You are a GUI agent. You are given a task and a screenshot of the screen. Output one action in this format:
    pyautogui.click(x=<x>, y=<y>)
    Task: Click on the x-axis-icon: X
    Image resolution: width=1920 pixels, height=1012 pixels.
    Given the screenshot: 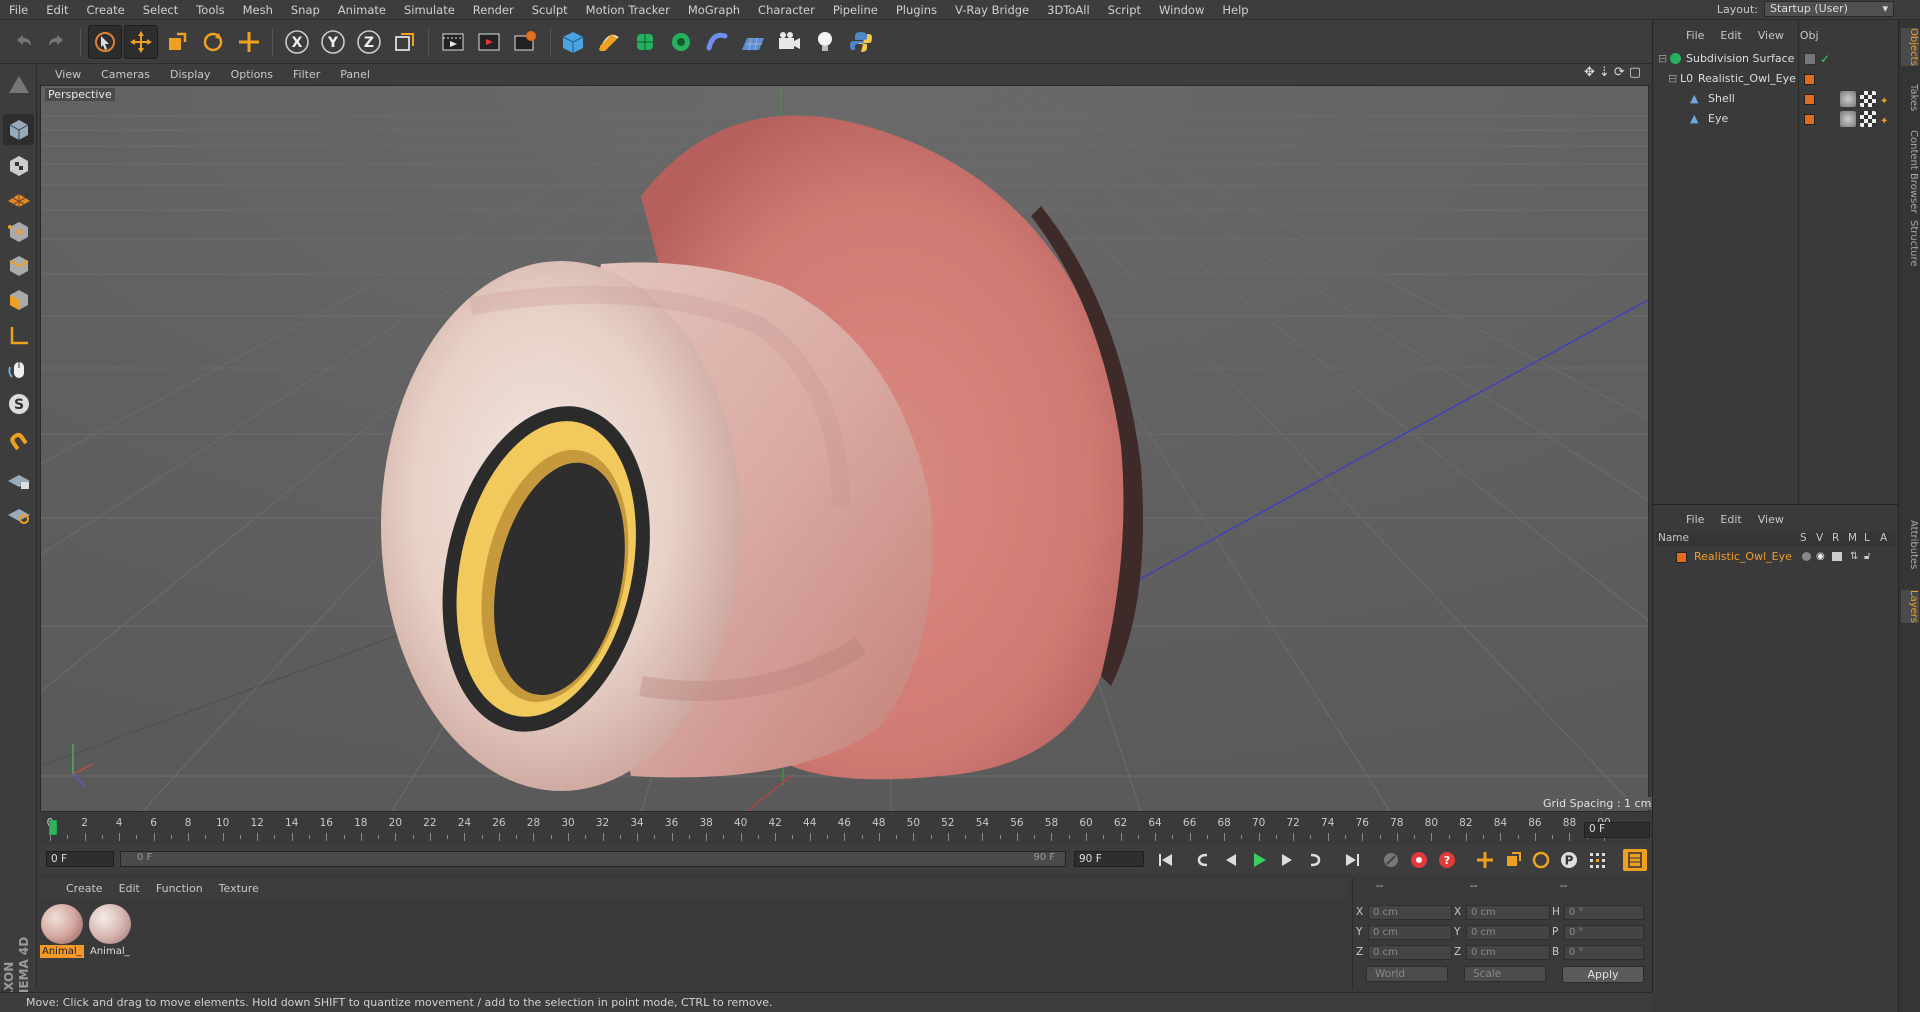 What is the action you would take?
    pyautogui.click(x=297, y=42)
    